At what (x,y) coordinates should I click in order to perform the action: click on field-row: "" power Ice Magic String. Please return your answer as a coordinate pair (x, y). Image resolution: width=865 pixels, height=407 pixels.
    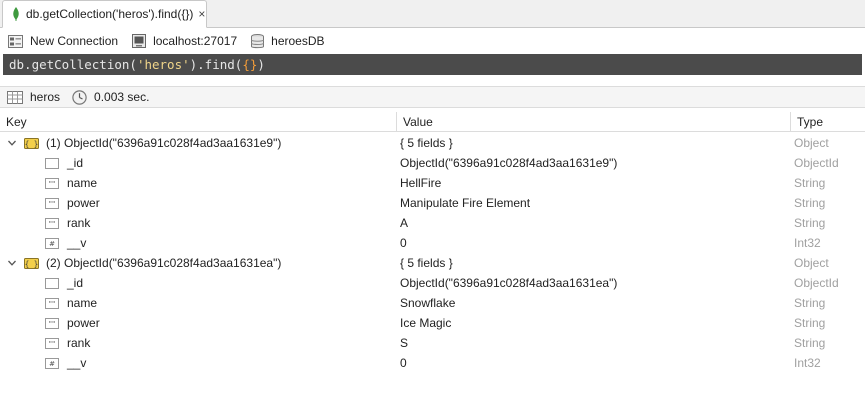
    Looking at the image, I should click on (432, 323).